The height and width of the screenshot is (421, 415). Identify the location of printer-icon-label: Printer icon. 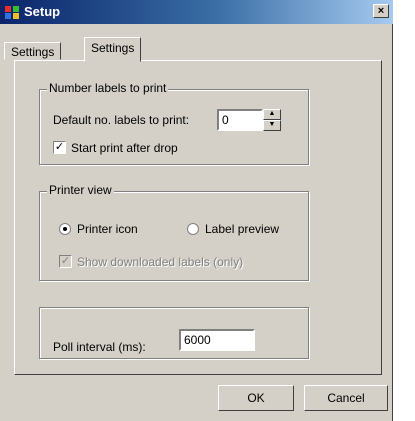
(107, 229).